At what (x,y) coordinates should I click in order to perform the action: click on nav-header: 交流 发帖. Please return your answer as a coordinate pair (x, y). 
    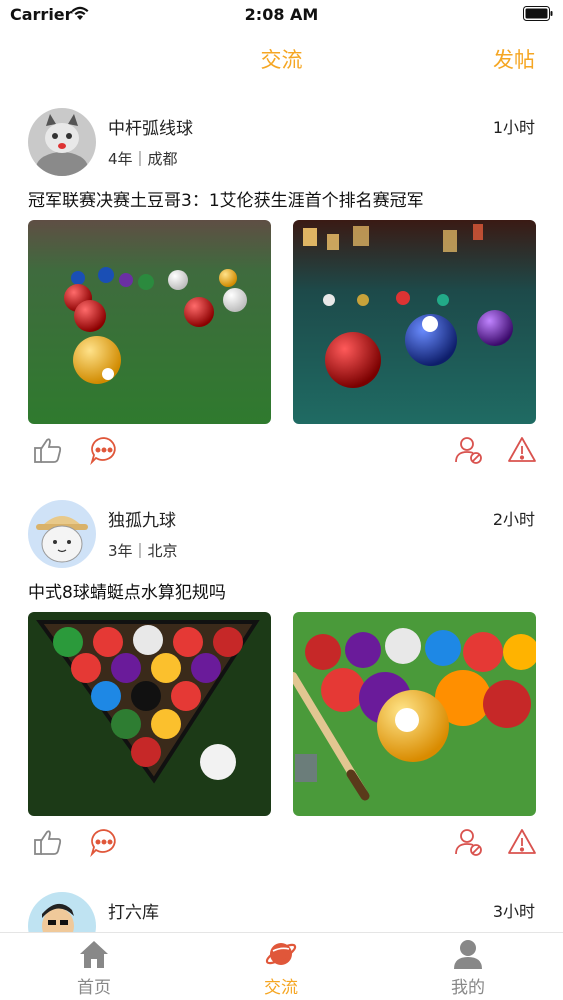
    Looking at the image, I should click on (281, 59).